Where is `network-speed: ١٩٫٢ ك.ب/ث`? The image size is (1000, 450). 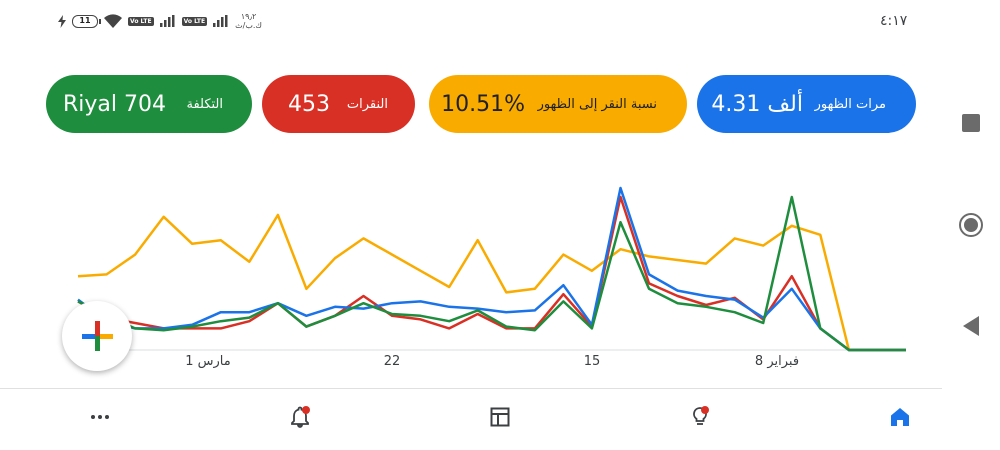 network-speed: ١٩٫٢ ك.ب/ث is located at coordinates (248, 21).